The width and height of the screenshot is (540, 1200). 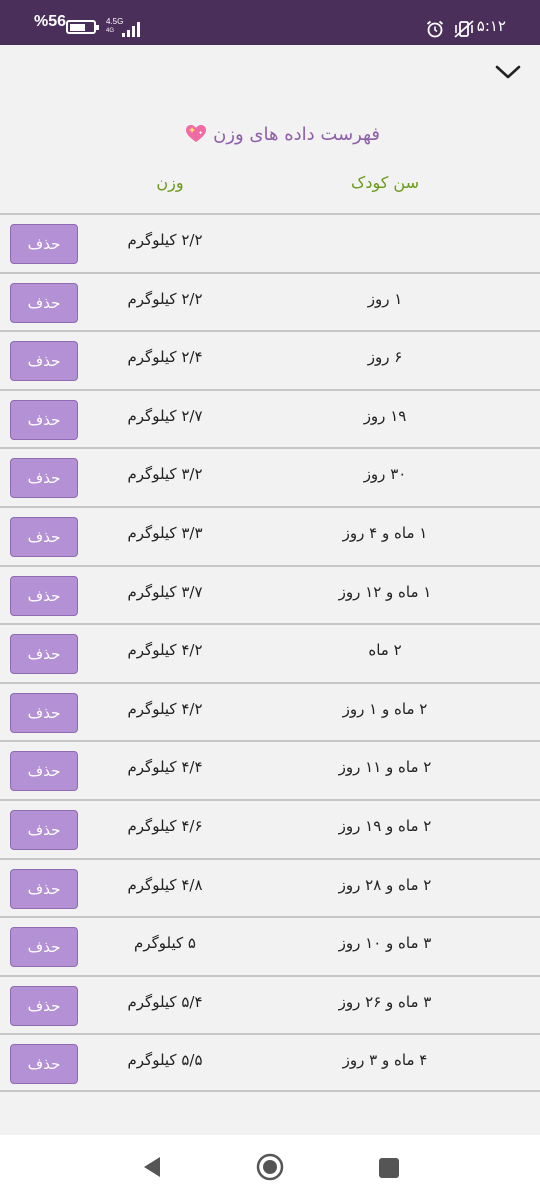 I want to click on table-row: حذف ۵/۴ کیلوگرم ۳ ماه و ۲۶ روز, so click(x=270, y=1004).